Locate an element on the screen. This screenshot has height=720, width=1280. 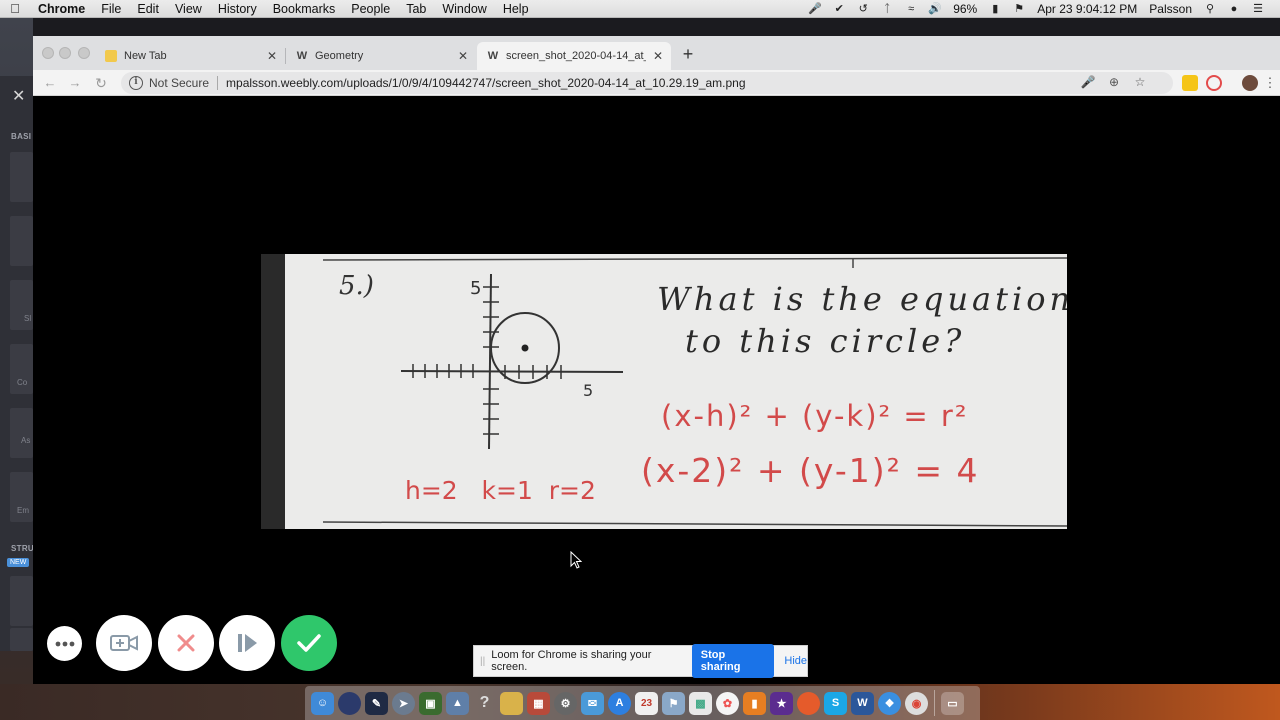
menu-help: Help is located at coordinates (516, 9).